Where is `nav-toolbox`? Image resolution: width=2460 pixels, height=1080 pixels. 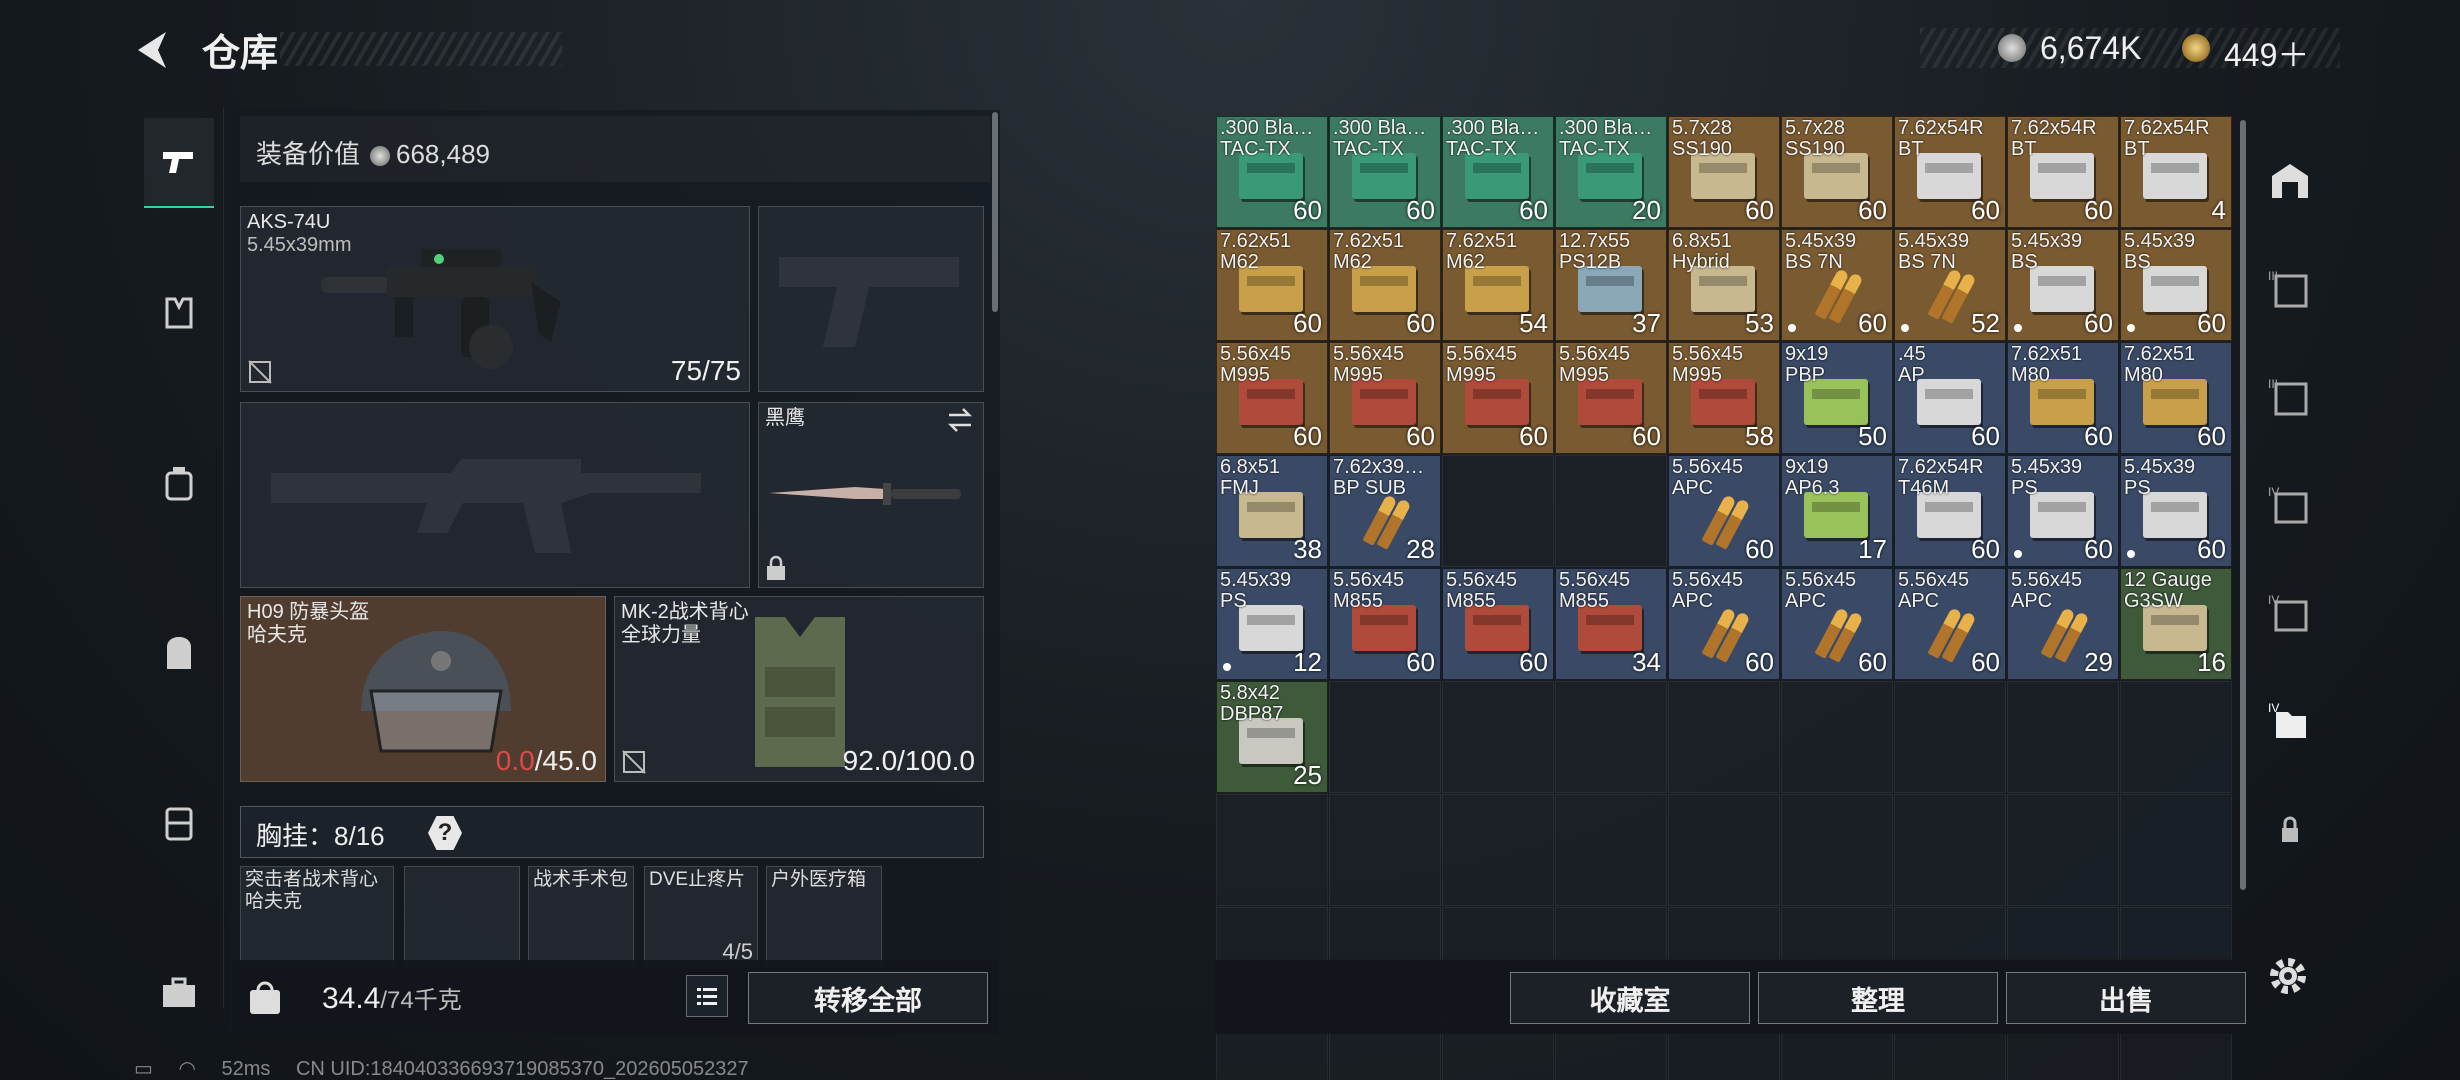
nav-toolbox is located at coordinates (179, 993).